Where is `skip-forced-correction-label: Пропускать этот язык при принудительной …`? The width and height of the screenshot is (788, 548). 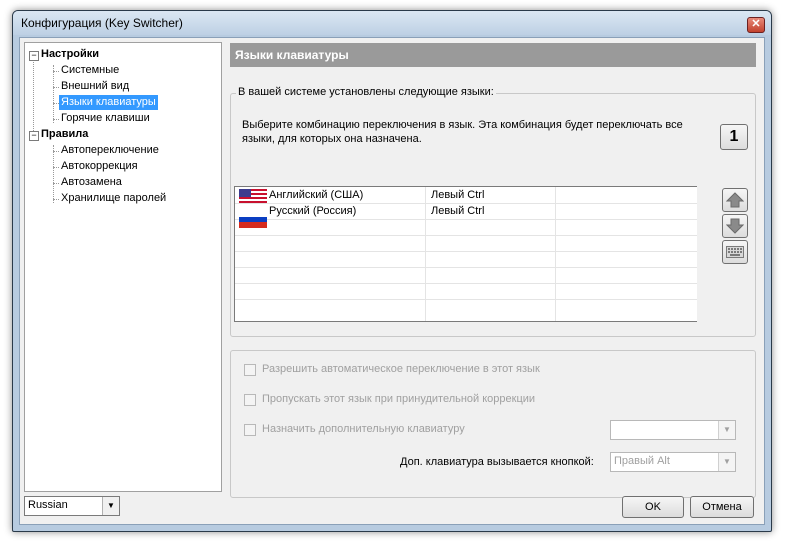 skip-forced-correction-label: Пропускать этот язык при принудительной … is located at coordinates (399, 399).